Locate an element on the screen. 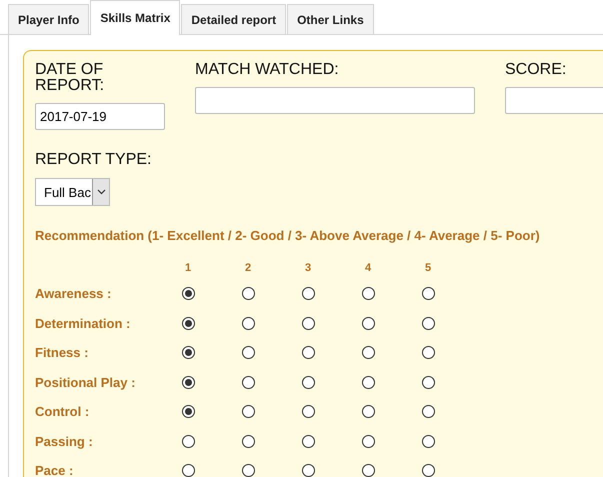  column-header: 1 is located at coordinates (188, 268).